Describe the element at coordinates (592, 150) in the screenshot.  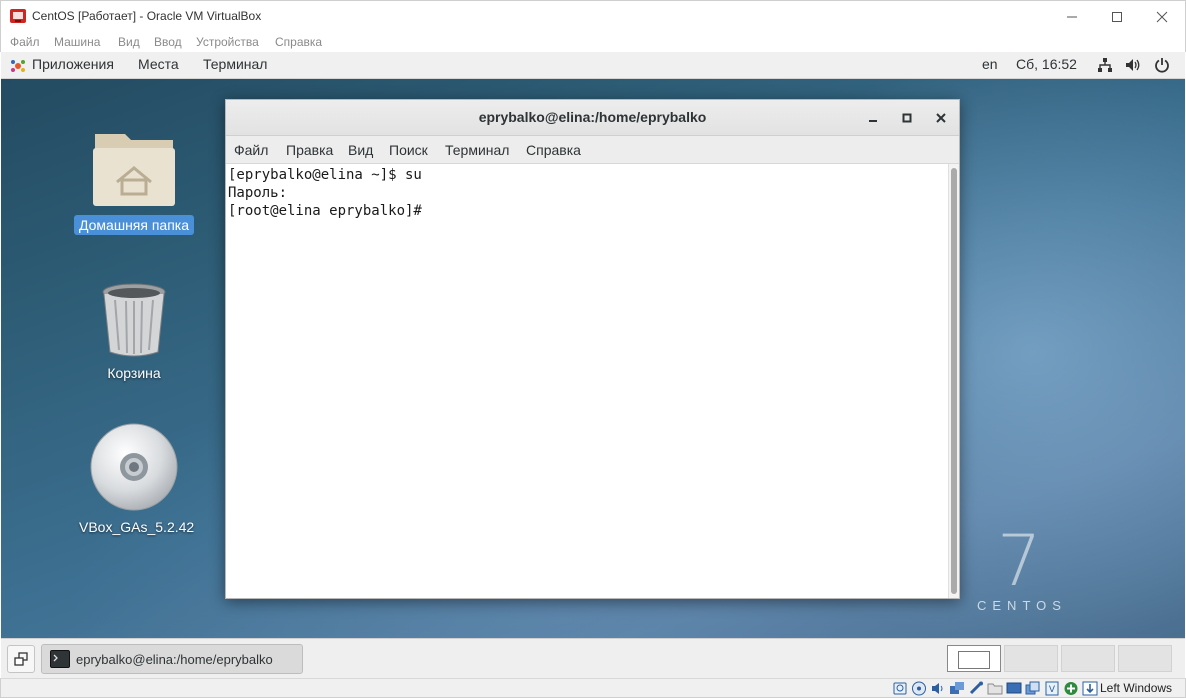
I see `terminal-menu-bar: Файл Правка Вид Поиск Терминал Справка` at that location.